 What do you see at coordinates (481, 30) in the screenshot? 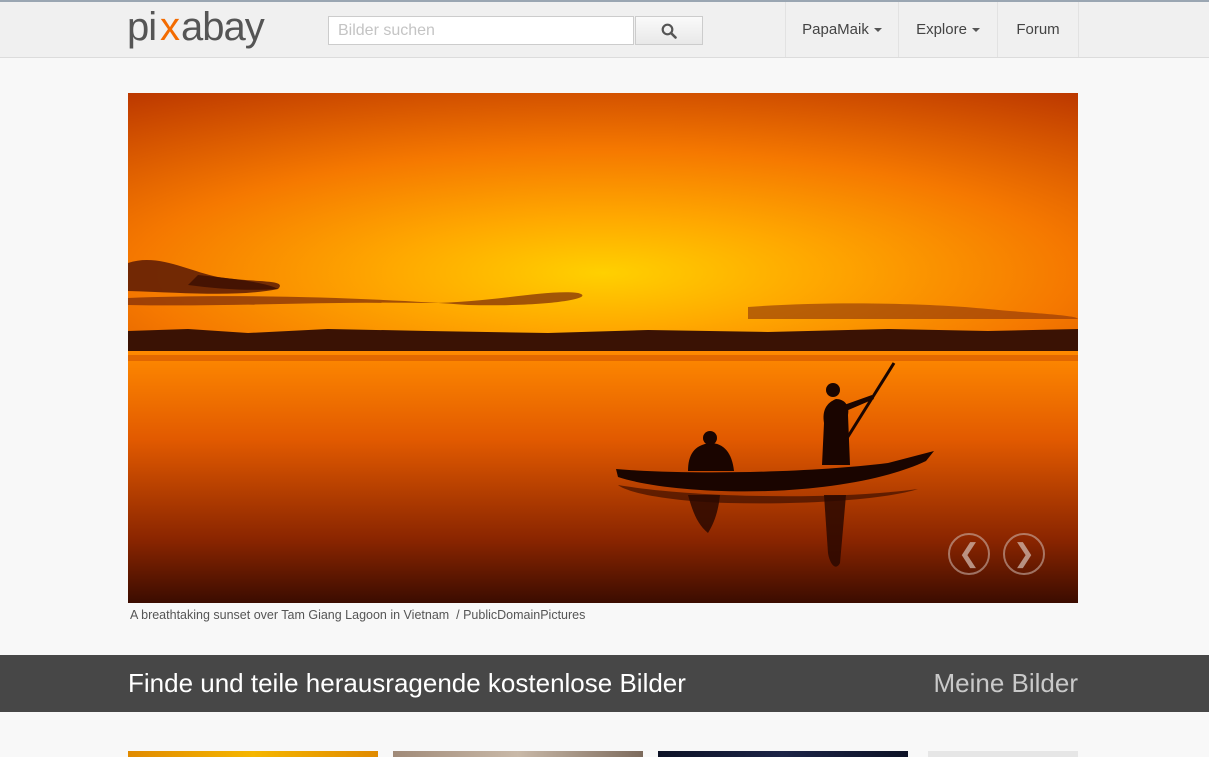
I see `search-input` at bounding box center [481, 30].